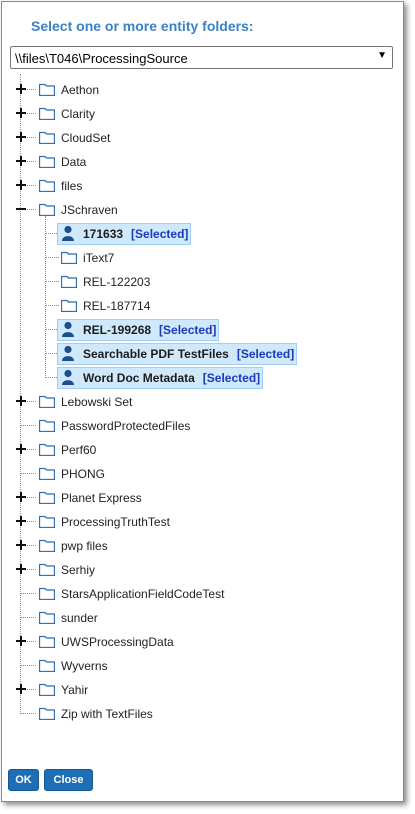  Describe the element at coordinates (84, 546) in the screenshot. I see `tree-item-label: pwp files` at that location.